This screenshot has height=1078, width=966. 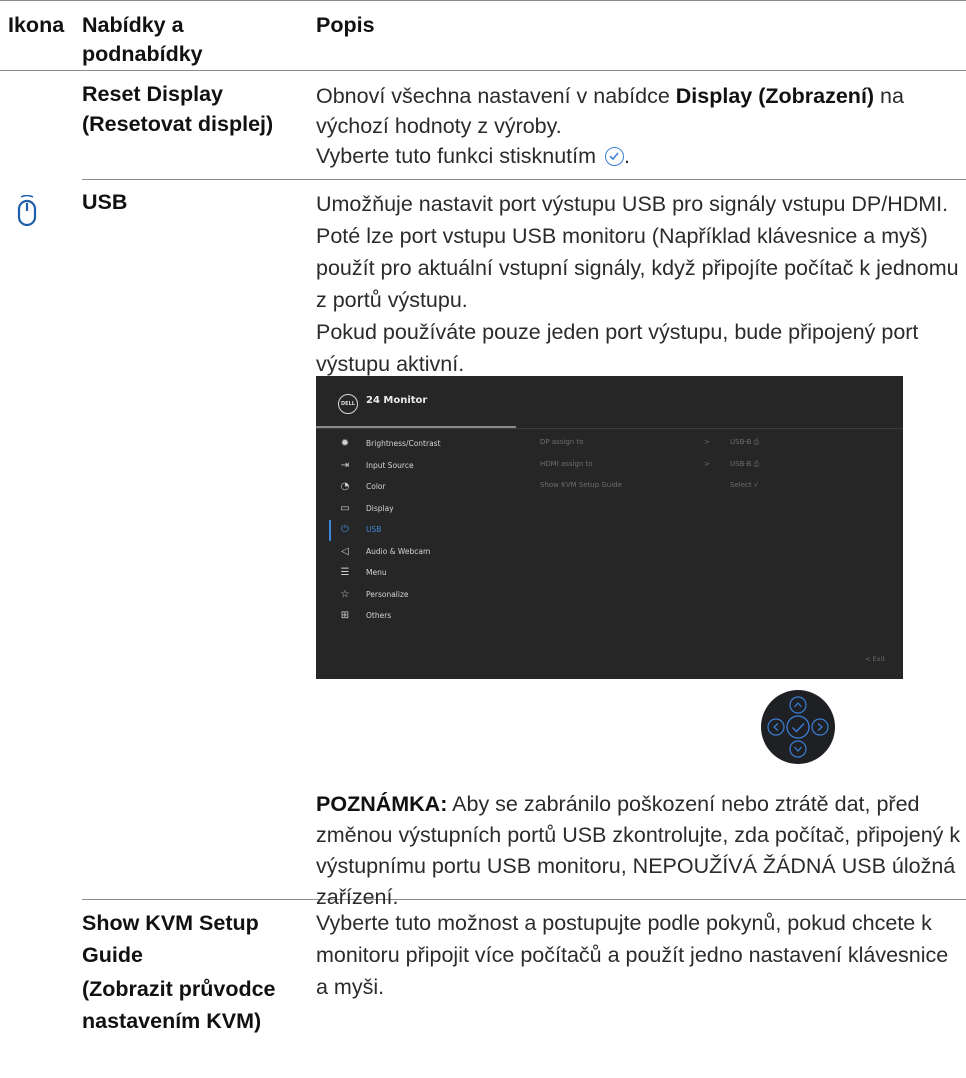 What do you see at coordinates (27, 213) in the screenshot?
I see `usb-mouse-icon` at bounding box center [27, 213].